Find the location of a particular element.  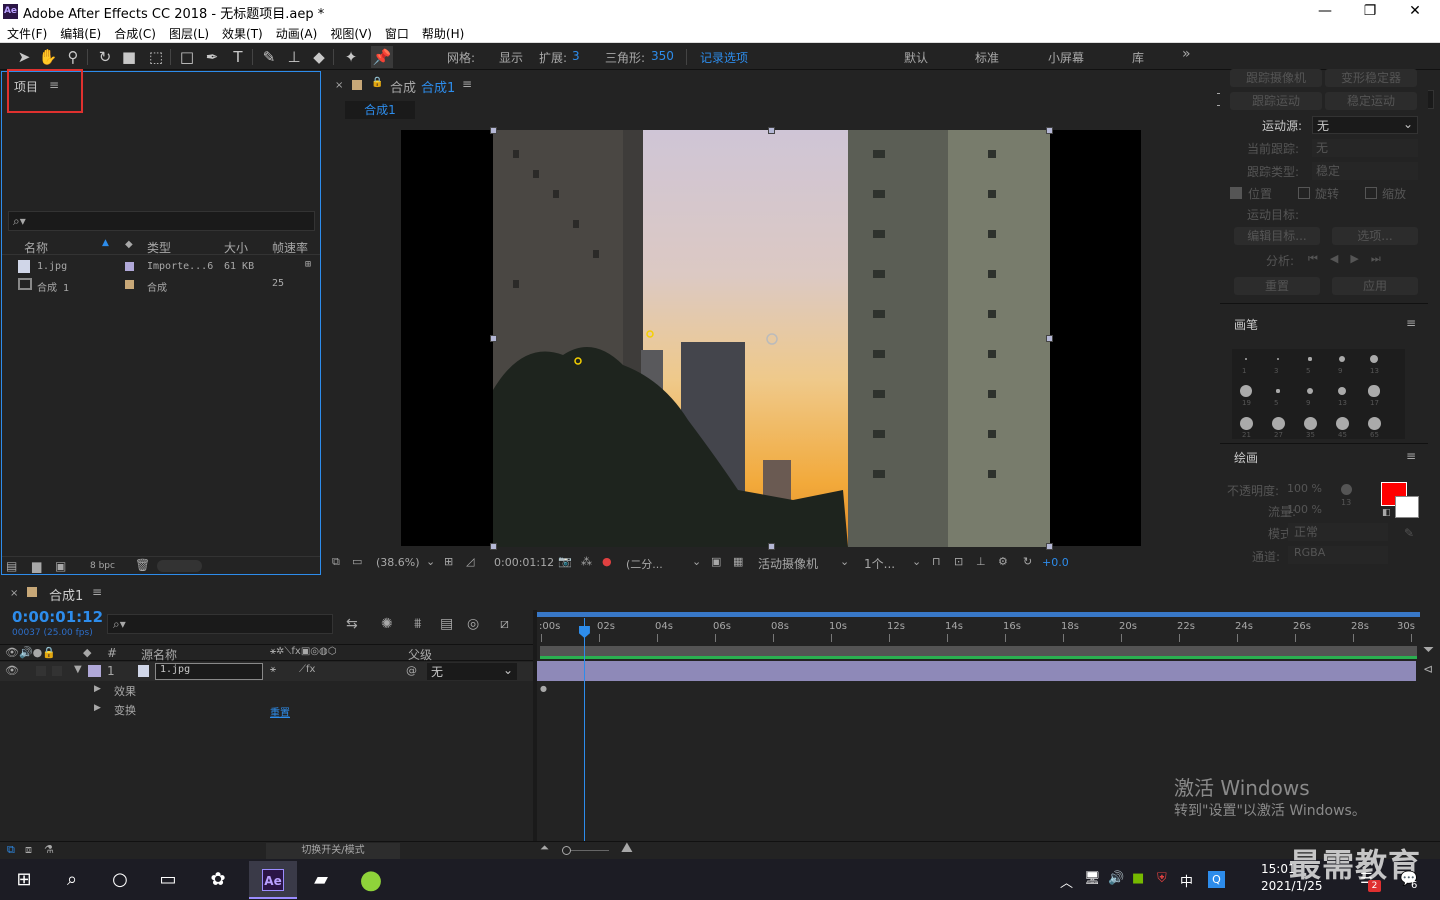

security-shield-icon: ⛨ is located at coordinates (1162, 878).